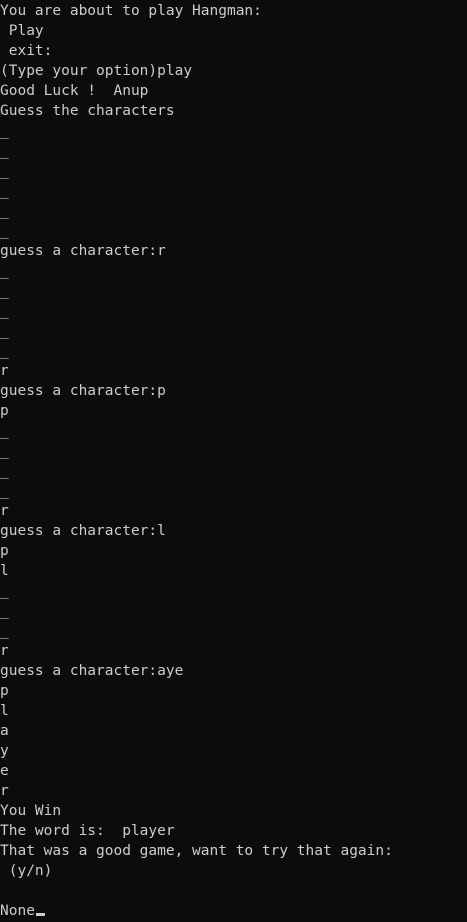  What do you see at coordinates (22, 31) in the screenshot?
I see `console-line-text: Play` at bounding box center [22, 31].